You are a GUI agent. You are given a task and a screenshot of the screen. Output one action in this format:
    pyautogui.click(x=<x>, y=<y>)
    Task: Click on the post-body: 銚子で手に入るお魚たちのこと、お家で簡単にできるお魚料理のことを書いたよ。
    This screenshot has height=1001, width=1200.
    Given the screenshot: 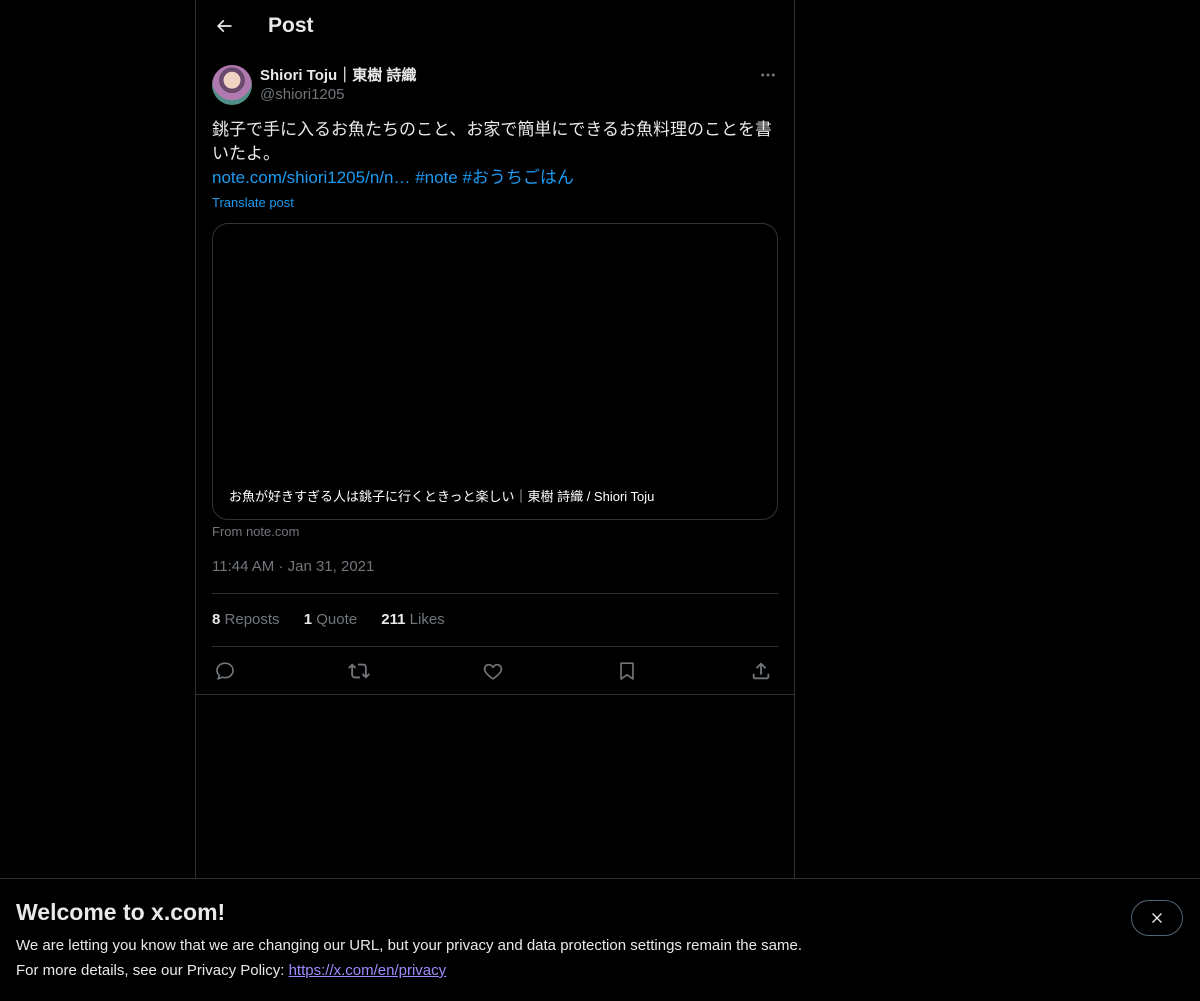 What is the action you would take?
    pyautogui.click(x=492, y=141)
    